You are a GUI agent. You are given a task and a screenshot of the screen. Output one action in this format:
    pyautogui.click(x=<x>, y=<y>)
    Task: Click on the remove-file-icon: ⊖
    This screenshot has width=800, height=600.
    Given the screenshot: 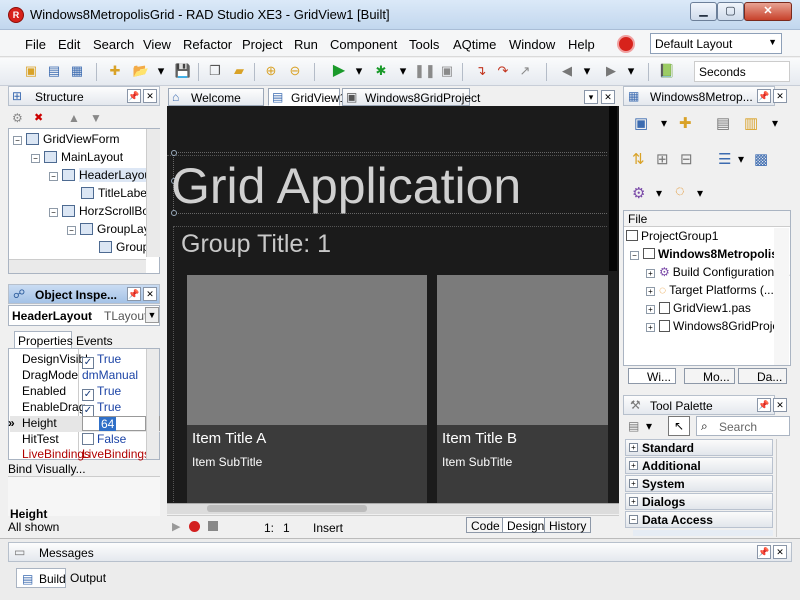 What is the action you would take?
    pyautogui.click(x=295, y=71)
    